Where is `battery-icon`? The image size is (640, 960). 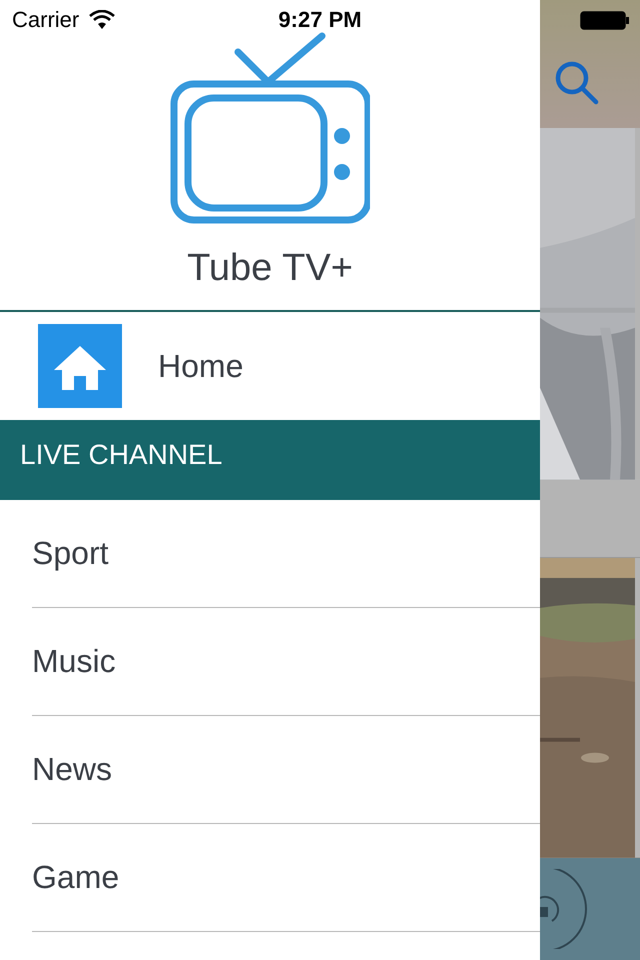 battery-icon is located at coordinates (605, 20).